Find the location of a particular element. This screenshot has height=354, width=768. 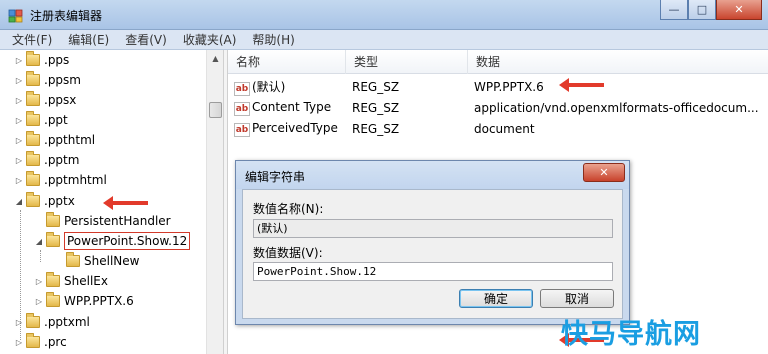

list-header: 名称 类型 数据 is located at coordinates (498, 62).